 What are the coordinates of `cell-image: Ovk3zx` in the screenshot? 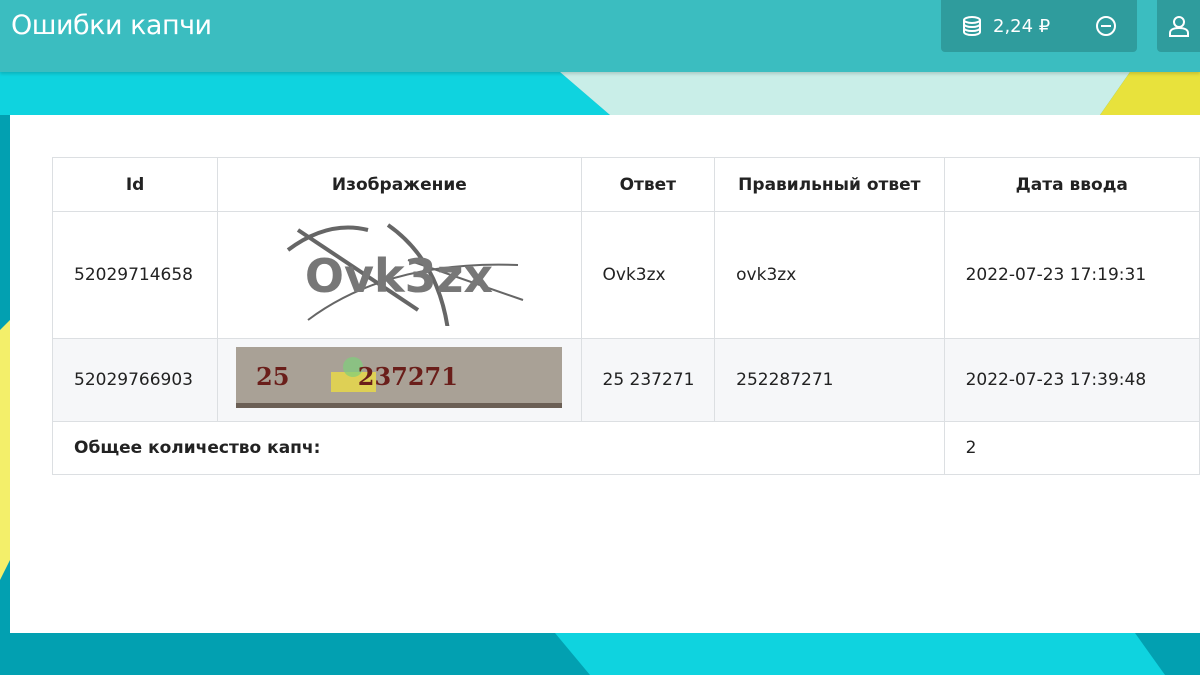 It's located at (399, 275).